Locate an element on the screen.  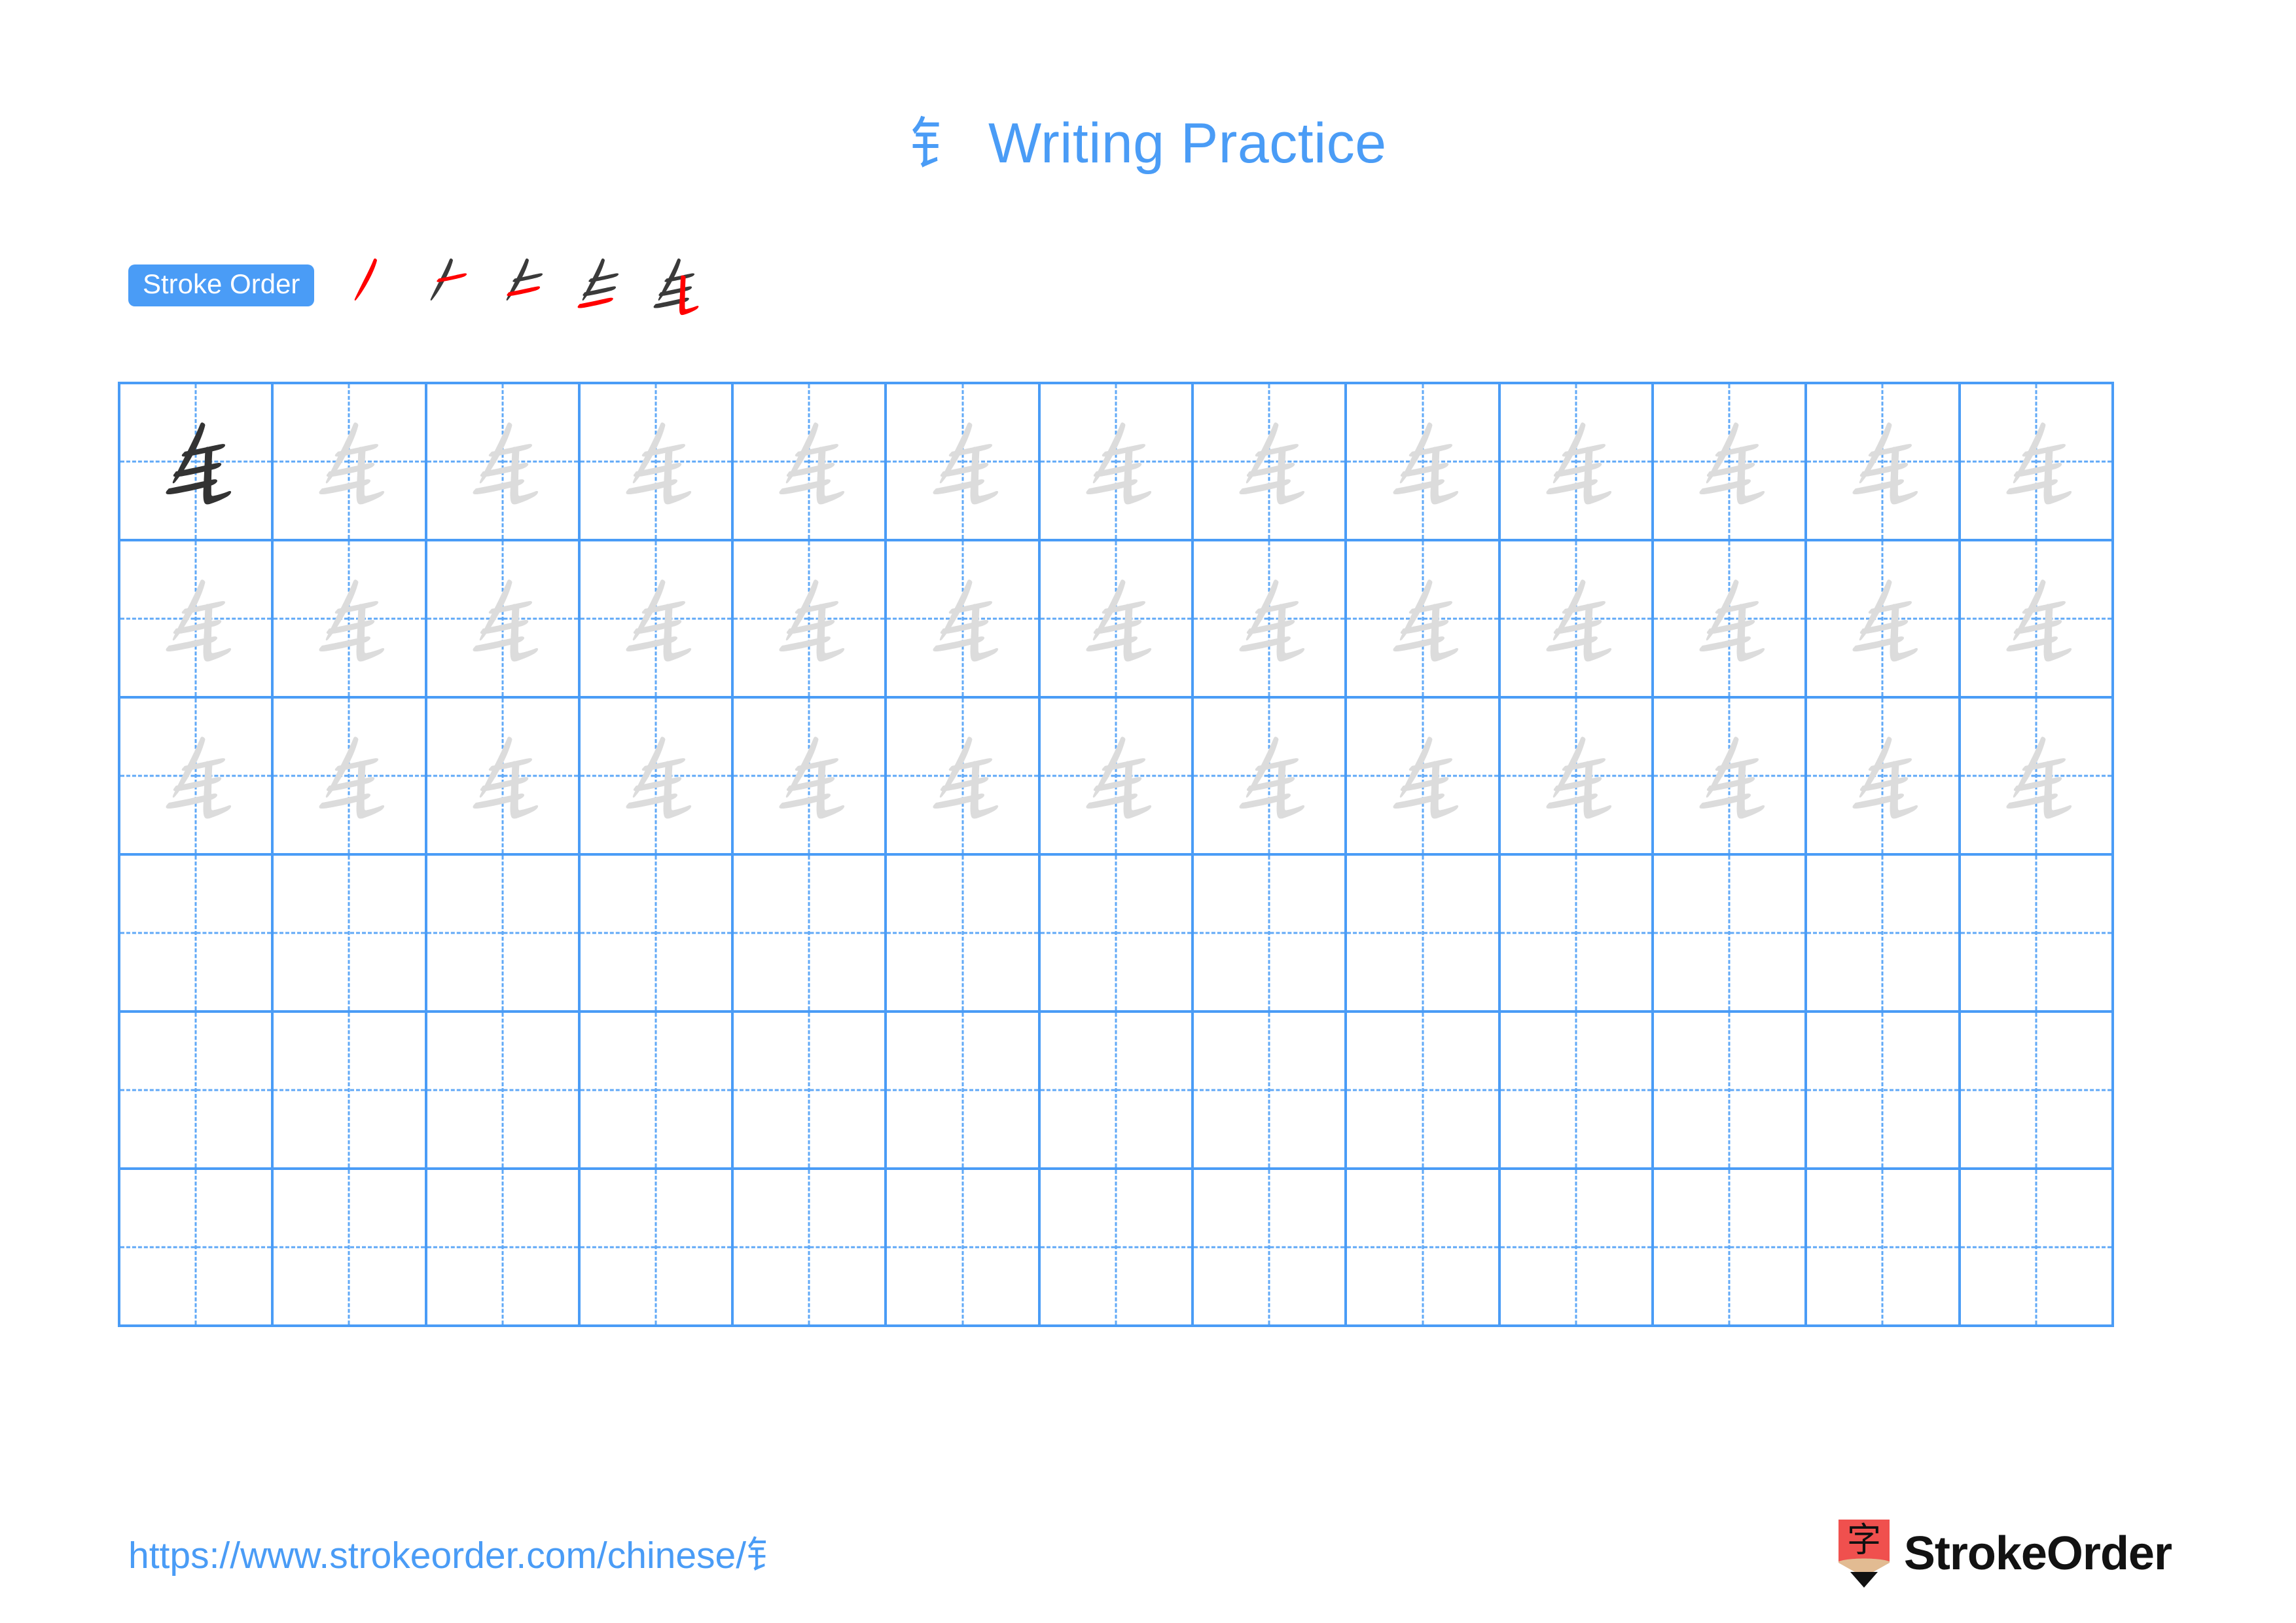
practice-row is located at coordinates (1117, 934).